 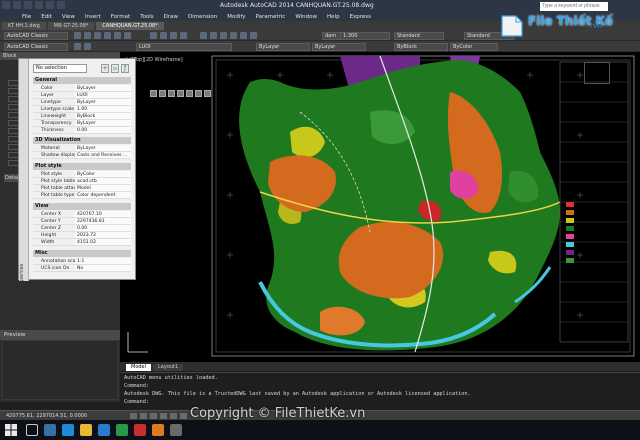 I want to click on autocad-taskbar-icon, so click(x=140, y=430).